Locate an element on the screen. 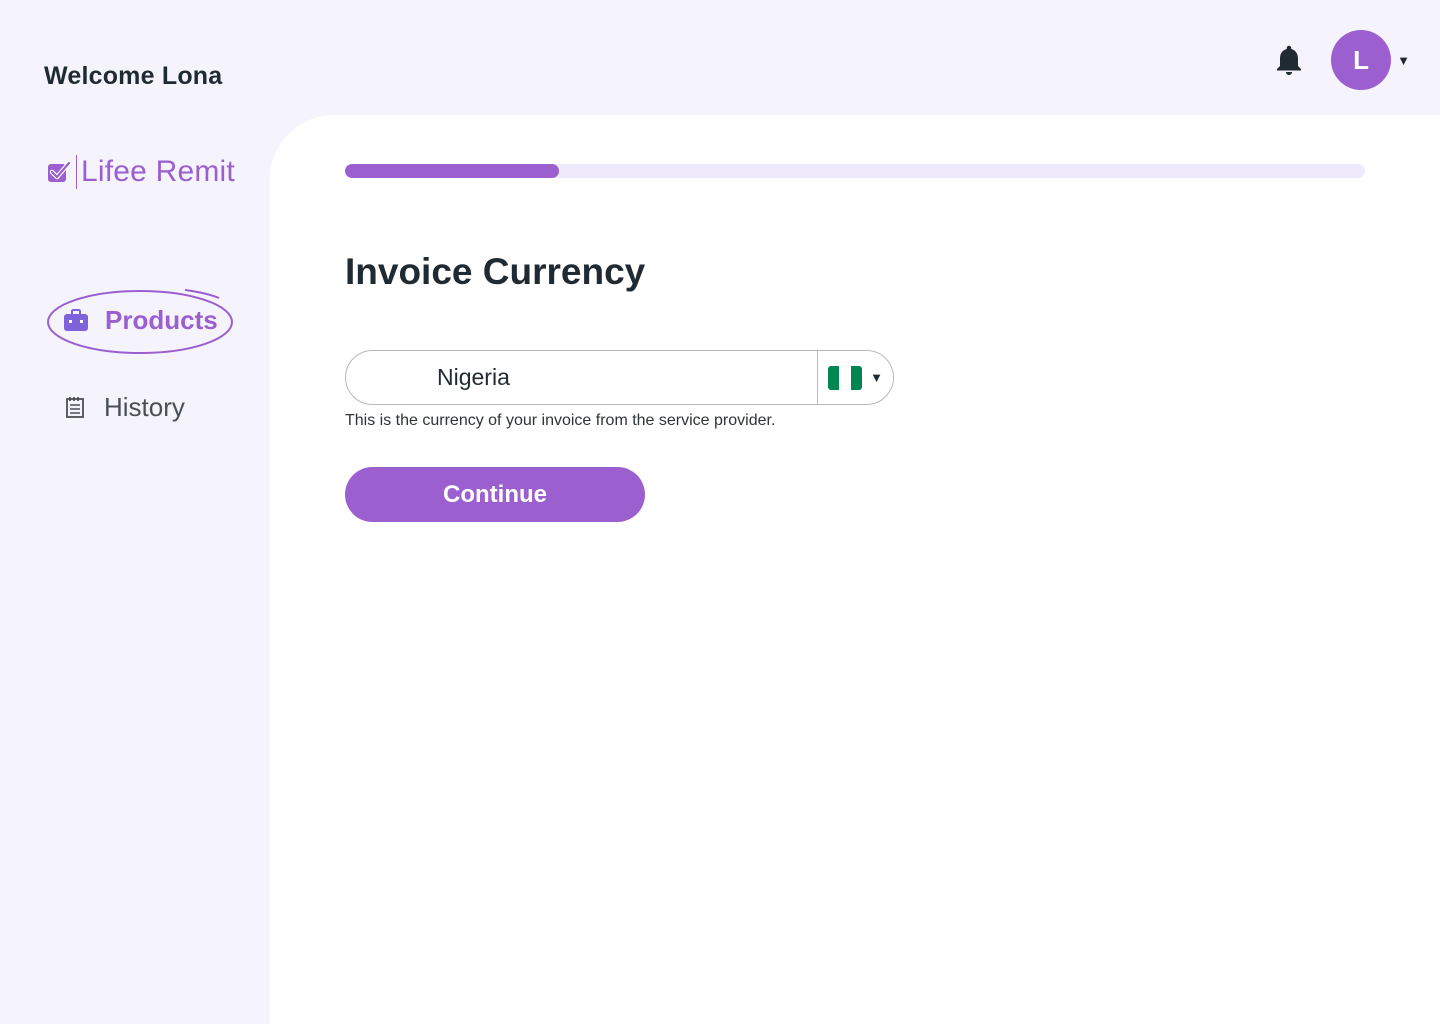 The image size is (1440, 1024). avatar-initial: L is located at coordinates (1361, 59).